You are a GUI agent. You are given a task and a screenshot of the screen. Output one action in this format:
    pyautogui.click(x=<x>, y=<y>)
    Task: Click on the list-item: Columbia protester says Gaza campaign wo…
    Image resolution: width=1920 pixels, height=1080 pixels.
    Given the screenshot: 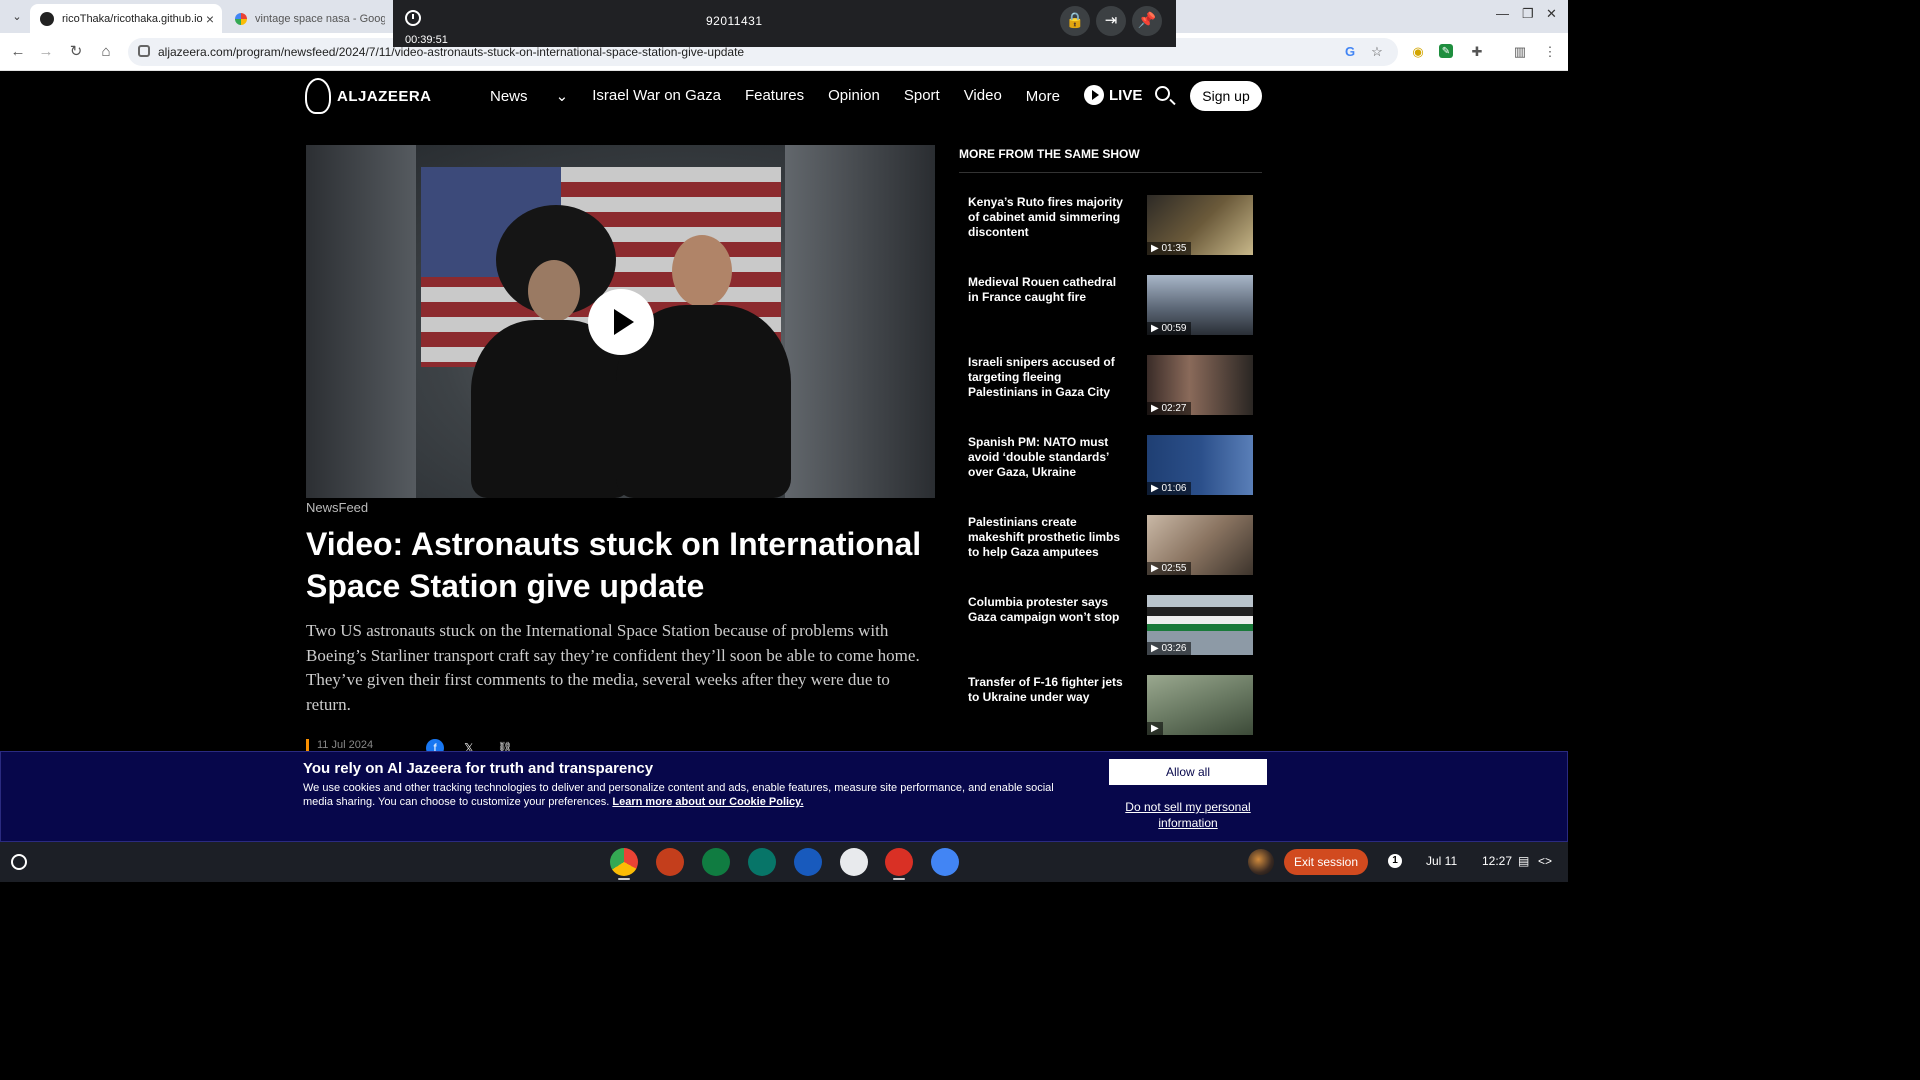 What is the action you would take?
    pyautogui.click(x=1110, y=631)
    